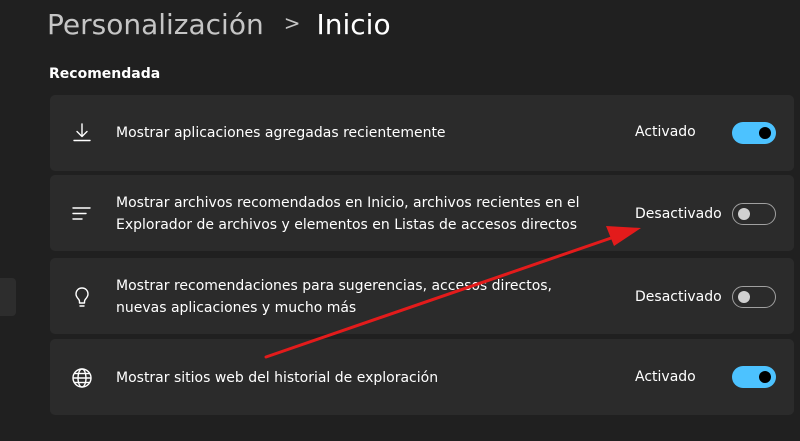  Describe the element at coordinates (82, 297) in the screenshot. I see `lightbulb-icon` at that location.